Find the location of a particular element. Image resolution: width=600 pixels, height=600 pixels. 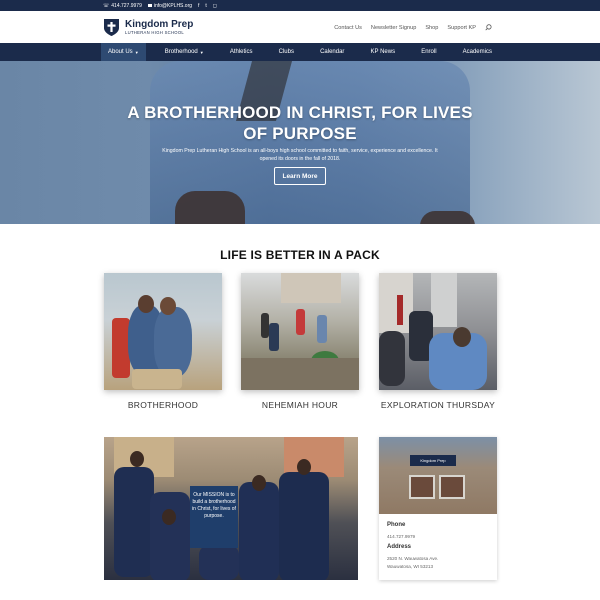

link-newsletter-signup: Newsletter Signup is located at coordinates (393, 28).